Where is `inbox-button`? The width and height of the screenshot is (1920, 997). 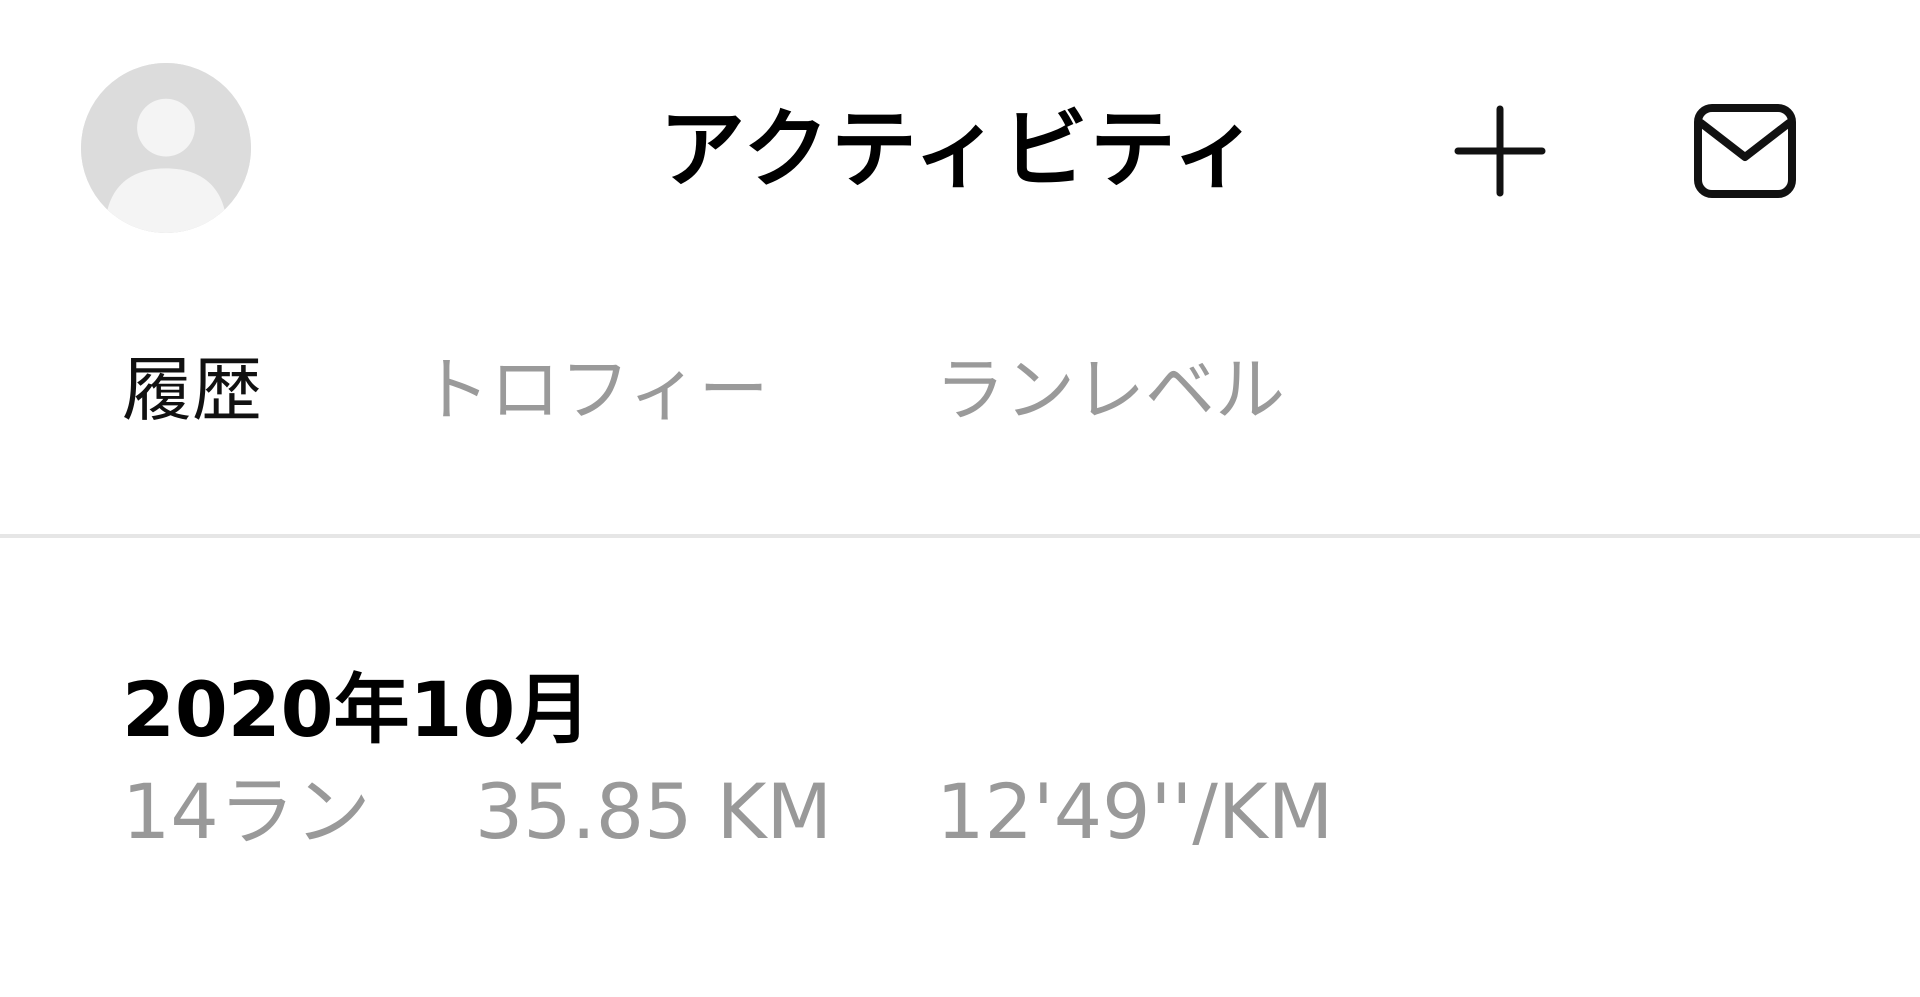
inbox-button is located at coordinates (1745, 151).